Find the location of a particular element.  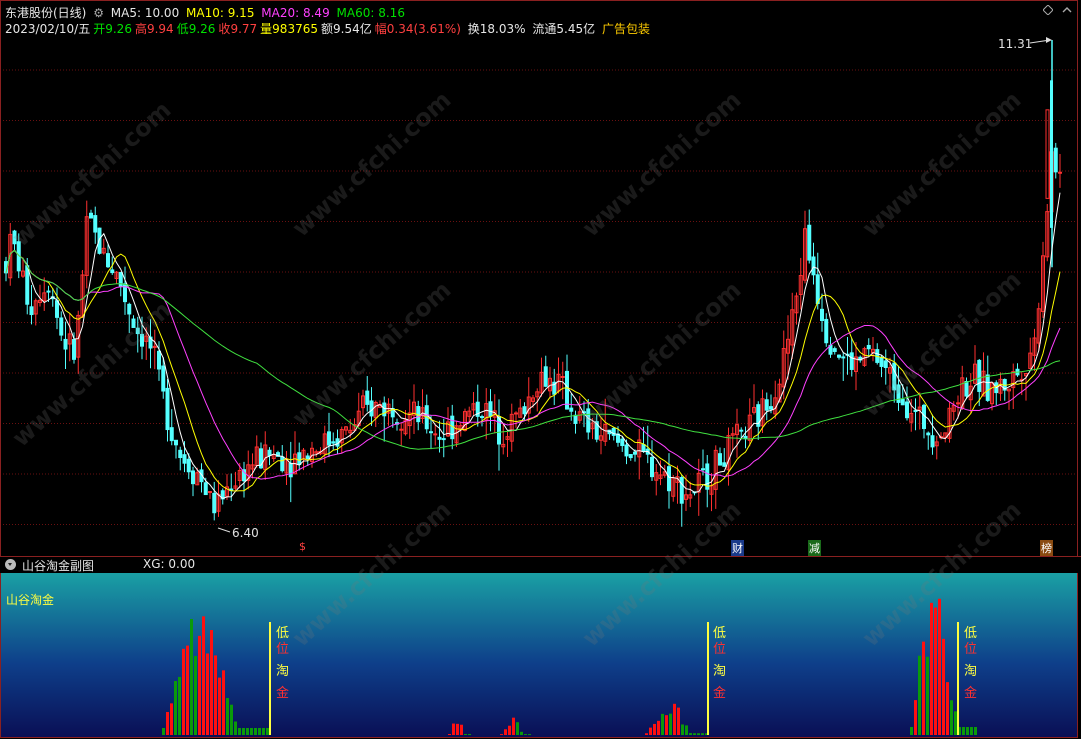

amount-label: 额 is located at coordinates (326, 29).